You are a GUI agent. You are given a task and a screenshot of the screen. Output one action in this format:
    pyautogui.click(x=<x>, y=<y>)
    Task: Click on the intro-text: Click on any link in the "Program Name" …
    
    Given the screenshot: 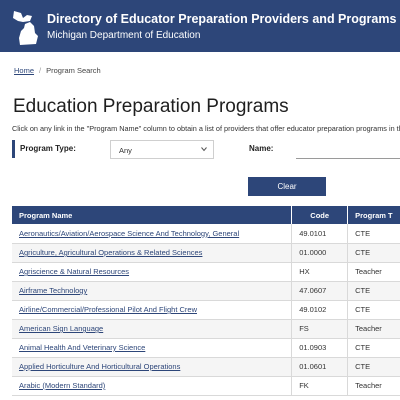 What is the action you would take?
    pyautogui.click(x=206, y=128)
    